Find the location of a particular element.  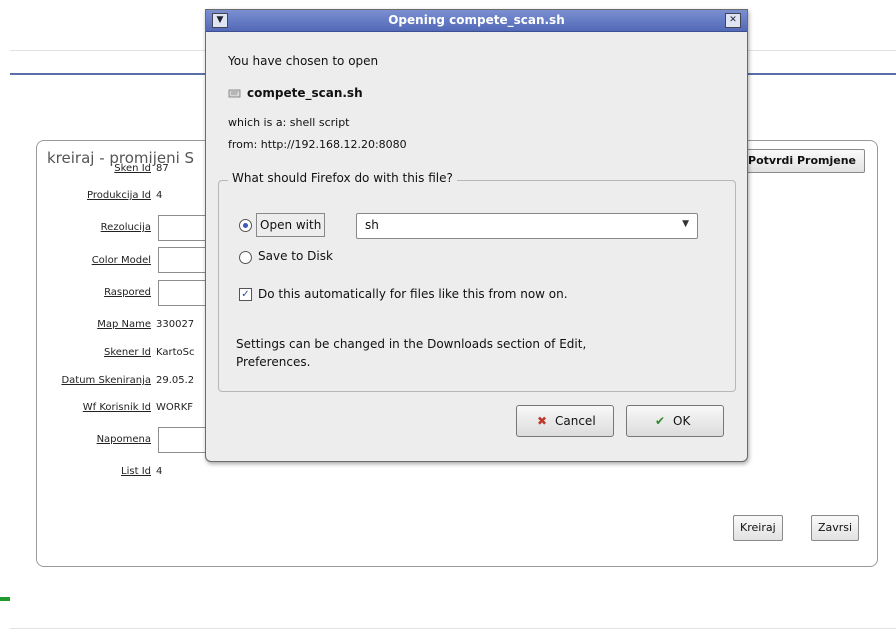

action-question: What should Firefox do with this file? is located at coordinates (342, 178).